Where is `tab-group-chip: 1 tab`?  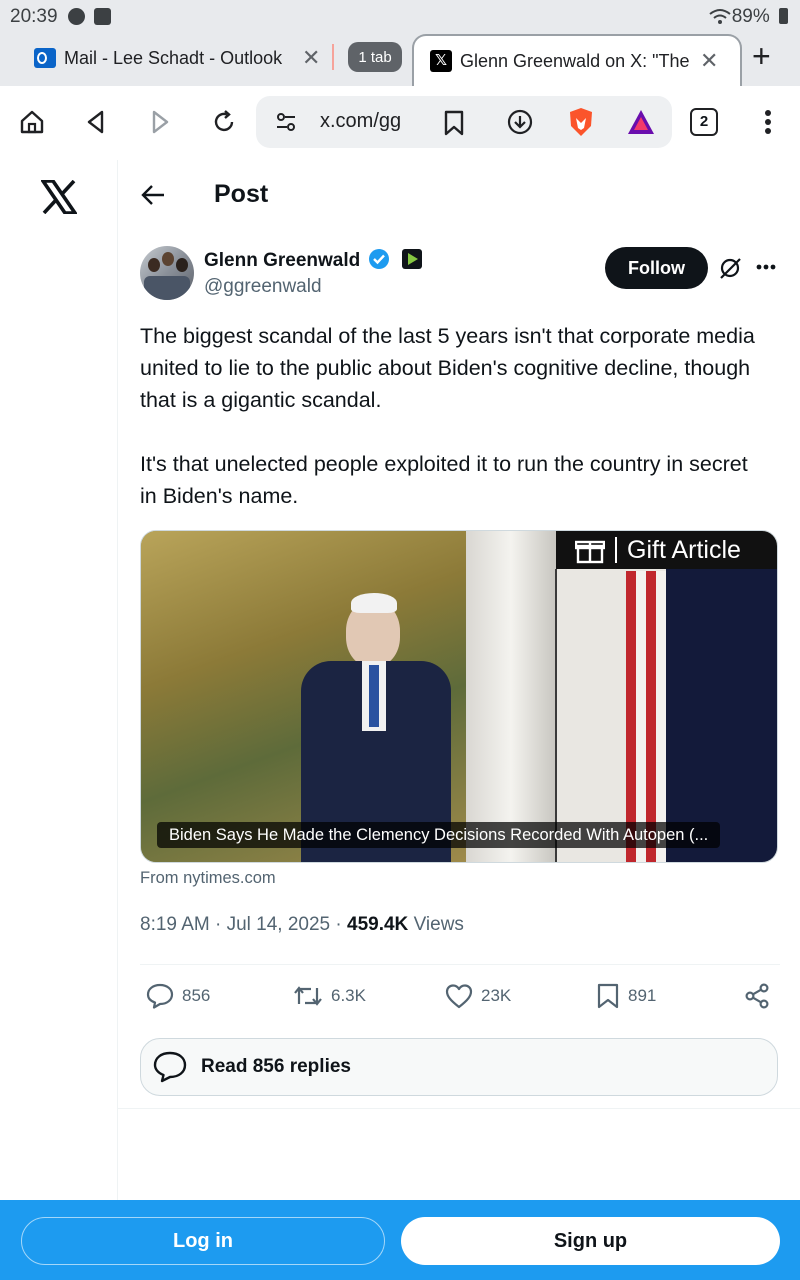 tab-group-chip: 1 tab is located at coordinates (375, 57).